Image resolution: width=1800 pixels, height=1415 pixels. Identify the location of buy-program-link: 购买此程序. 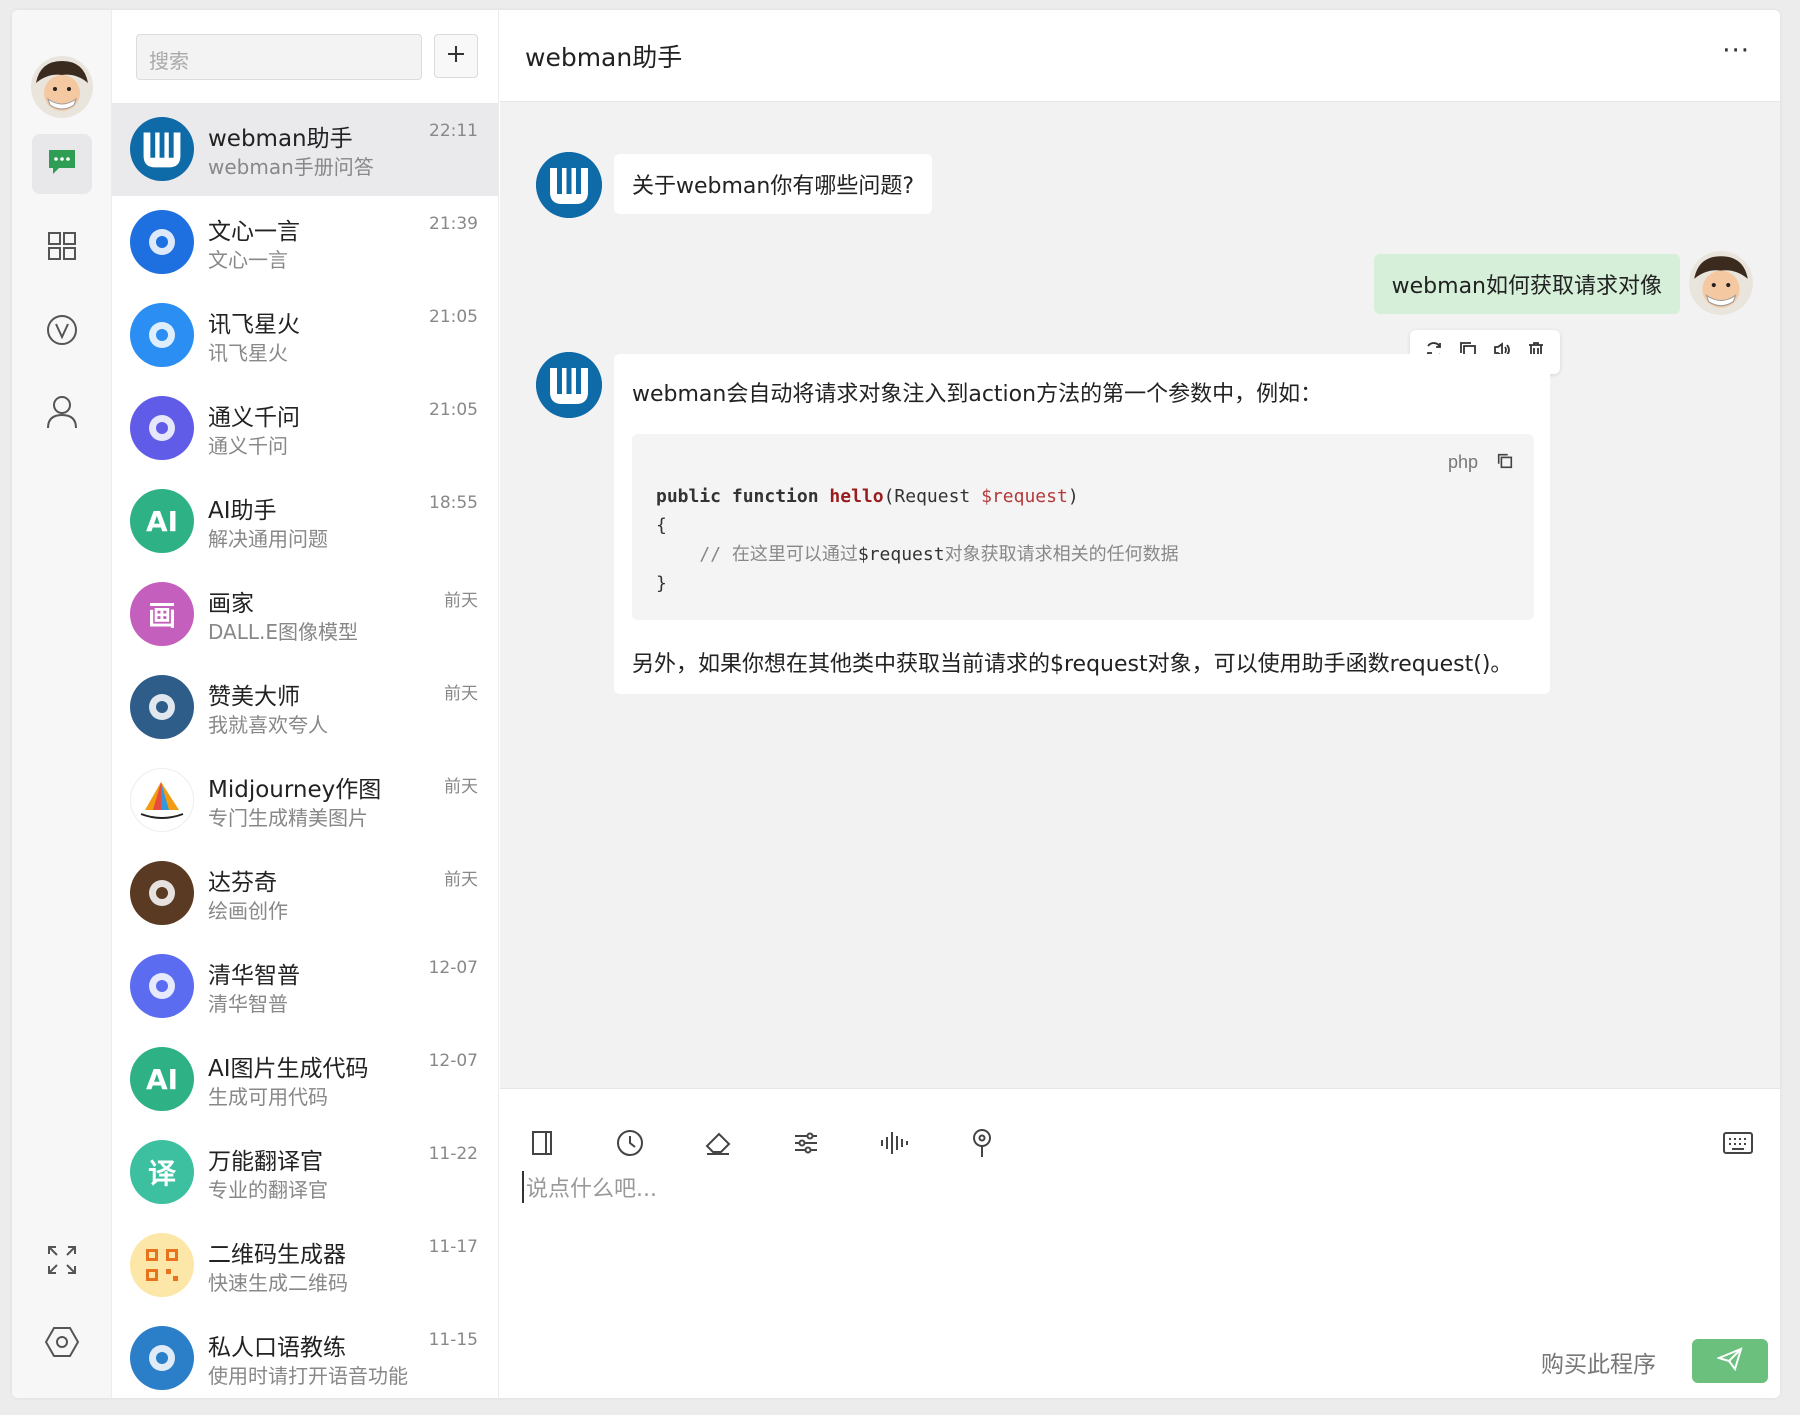
(1598, 1362).